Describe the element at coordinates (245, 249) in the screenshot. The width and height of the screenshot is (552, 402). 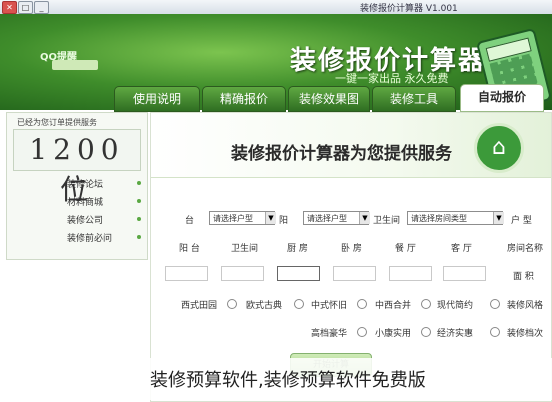
I see `room-name-bathroom: 卫生间` at that location.